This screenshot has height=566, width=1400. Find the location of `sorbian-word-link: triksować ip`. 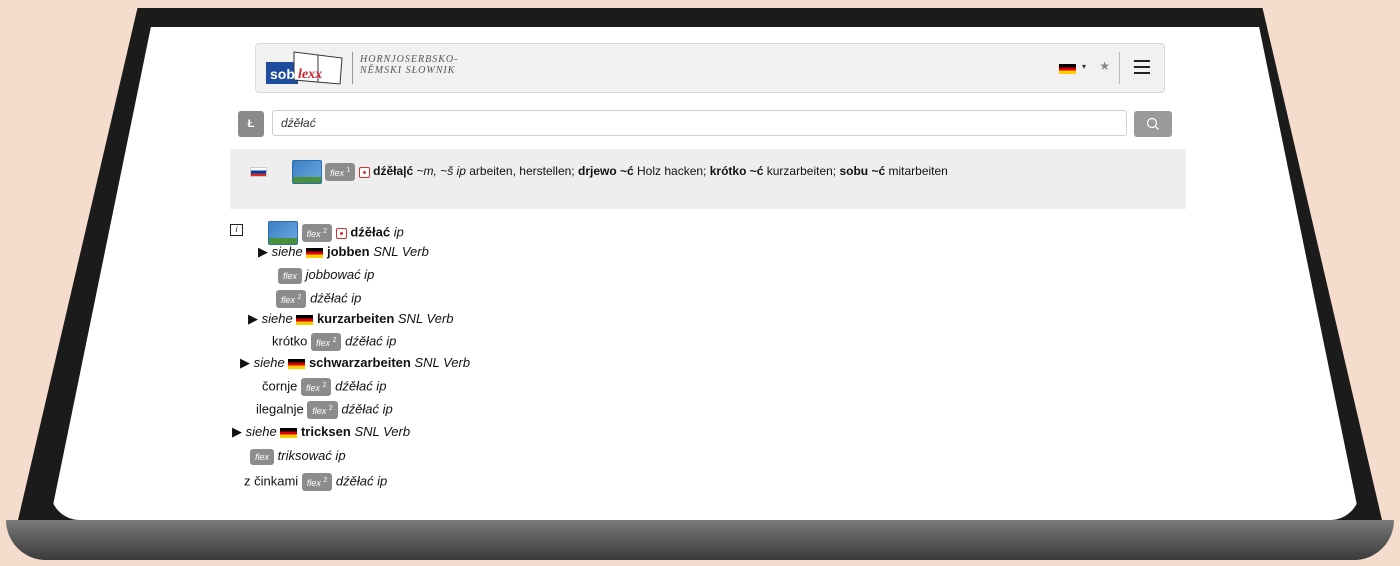

sorbian-word-link: triksować ip is located at coordinates (312, 455).